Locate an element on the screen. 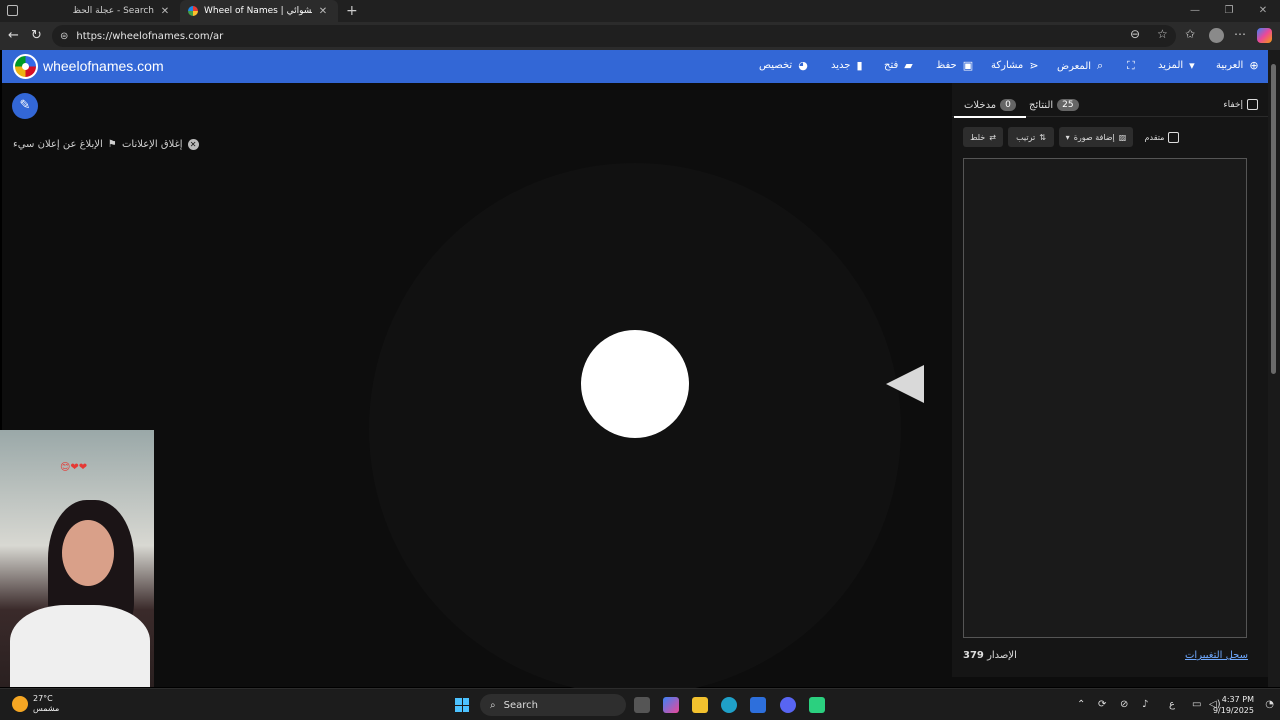 Image resolution: width=1280 pixels, height=720 pixels. webcam-person-face is located at coordinates (88, 553).